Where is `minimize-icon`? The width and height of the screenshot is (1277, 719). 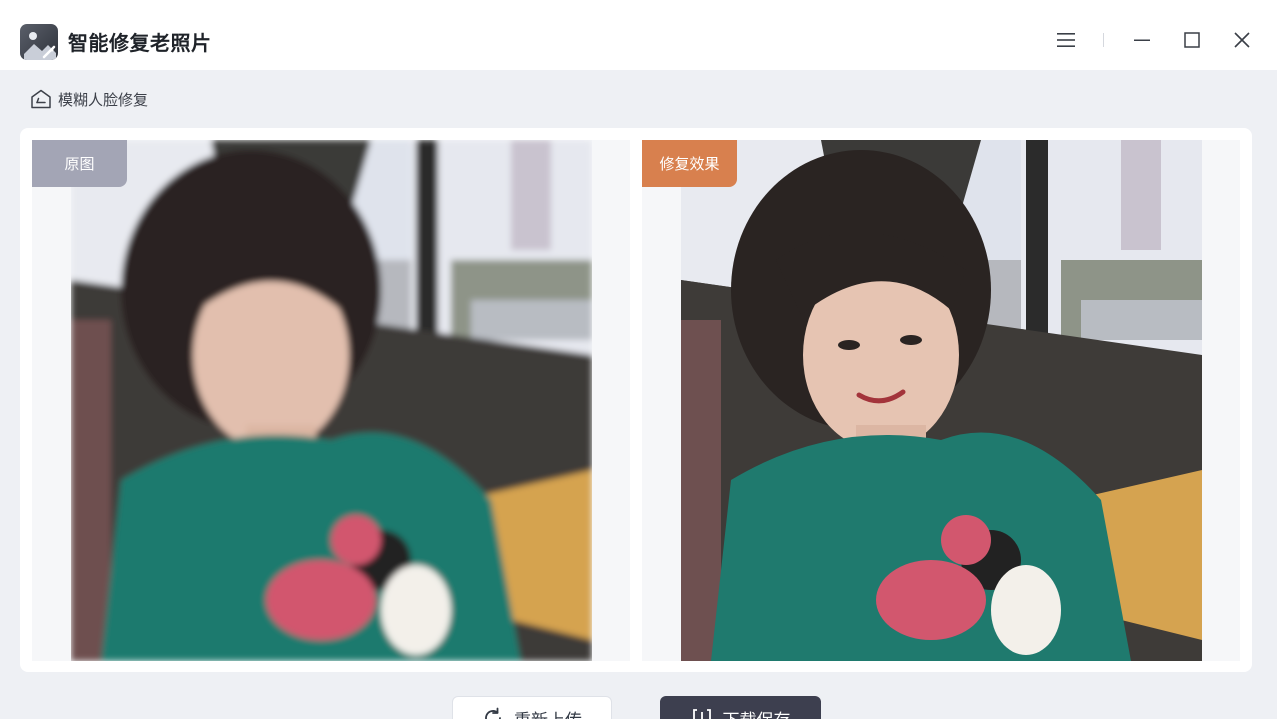 minimize-icon is located at coordinates (1142, 40).